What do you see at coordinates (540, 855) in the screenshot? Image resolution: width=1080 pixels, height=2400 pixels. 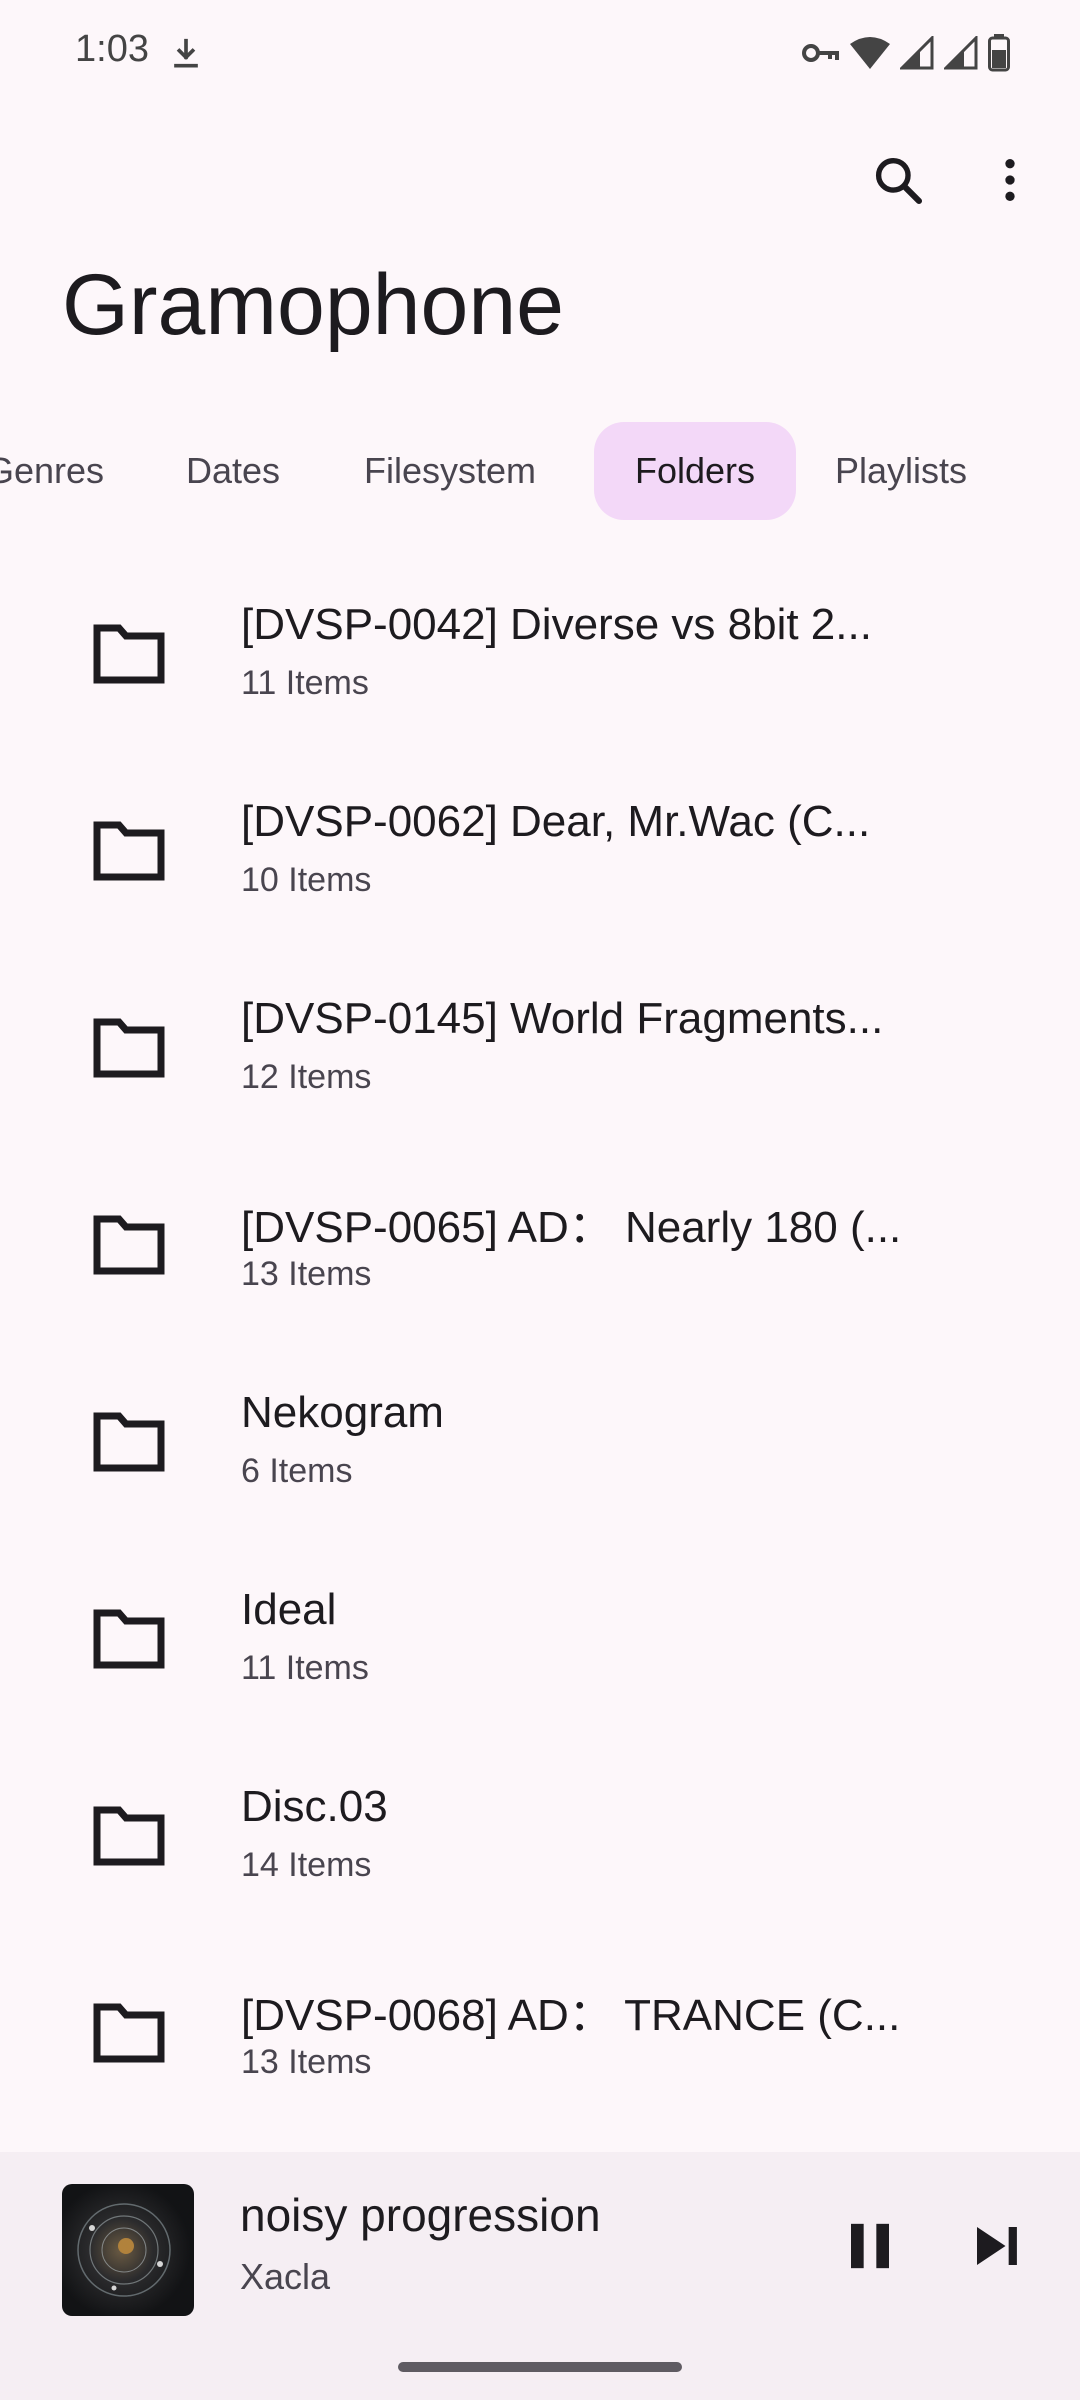 I see `list-item: [DVSP-0062] Dear, Mr.Wac (C... 10 Items` at bounding box center [540, 855].